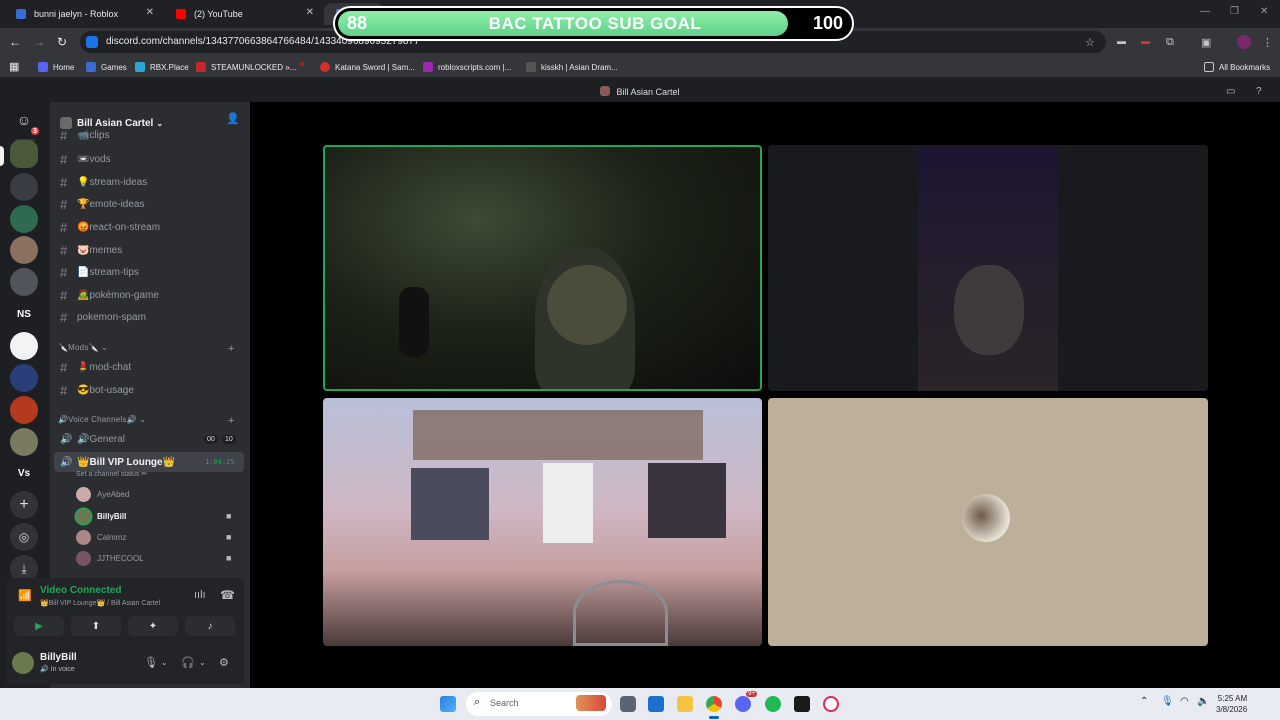 The width and height of the screenshot is (1280, 720). Describe the element at coordinates (1205, 11) in the screenshot. I see `minimize-icon: —` at that location.